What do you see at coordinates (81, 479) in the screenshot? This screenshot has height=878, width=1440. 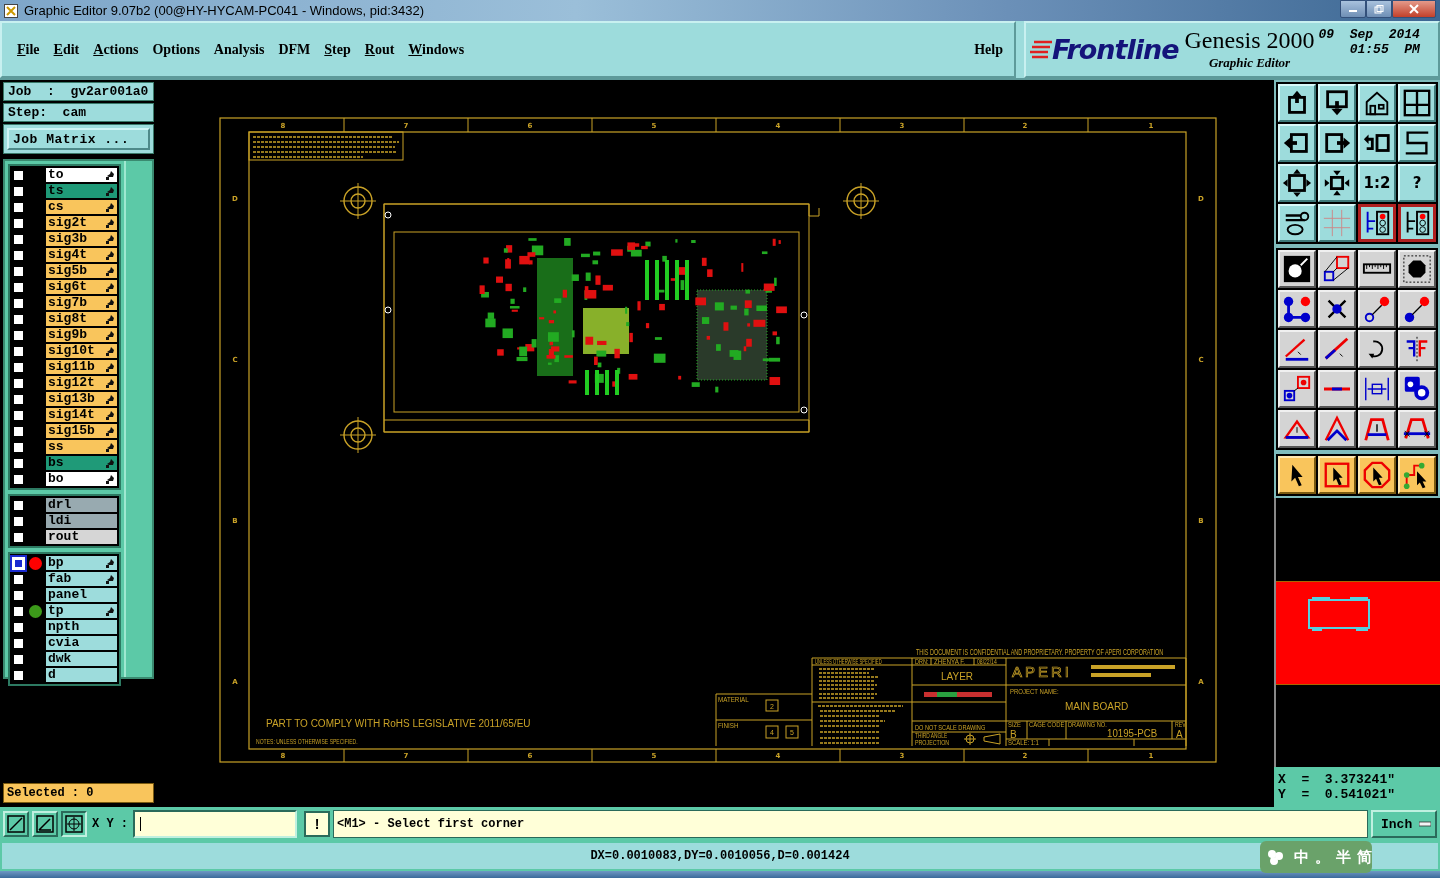 I see `layer-item: bo` at bounding box center [81, 479].